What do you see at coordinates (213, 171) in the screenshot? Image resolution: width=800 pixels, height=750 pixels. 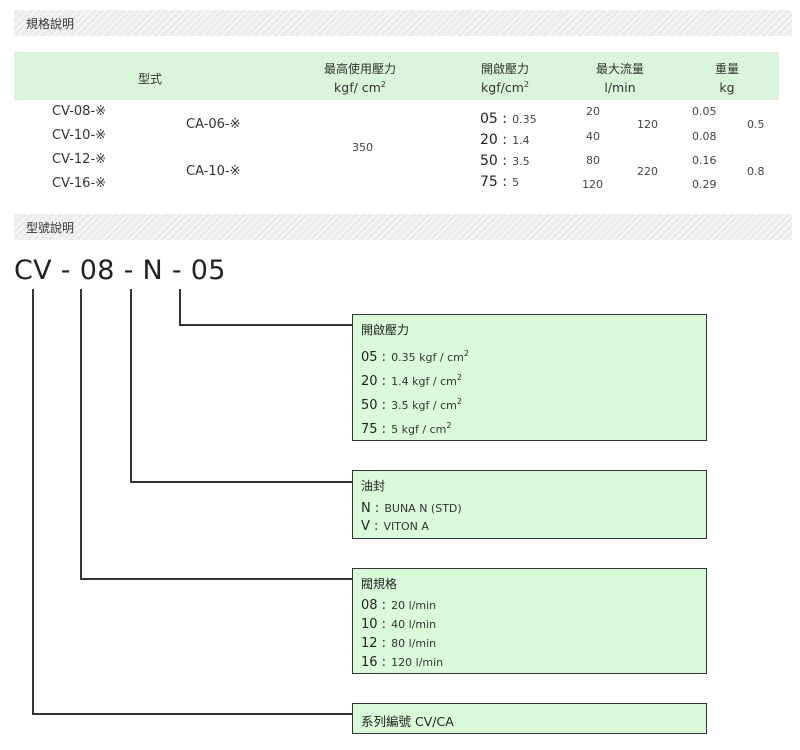 I see `ca-model-2: CA-10-※` at bounding box center [213, 171].